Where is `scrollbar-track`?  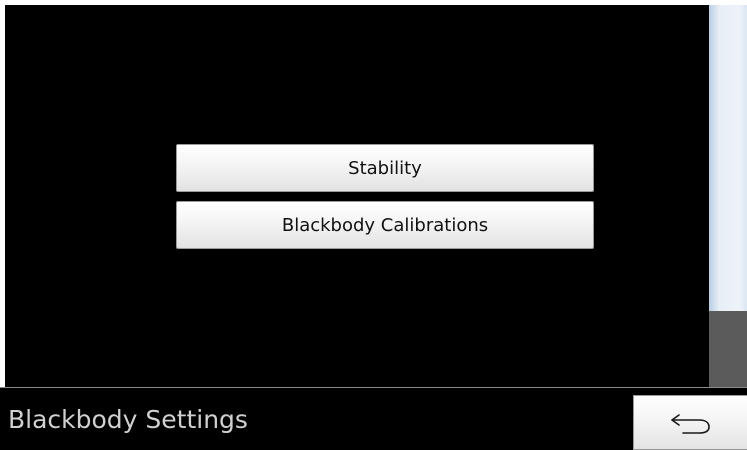
scrollbar-track is located at coordinates (728, 158).